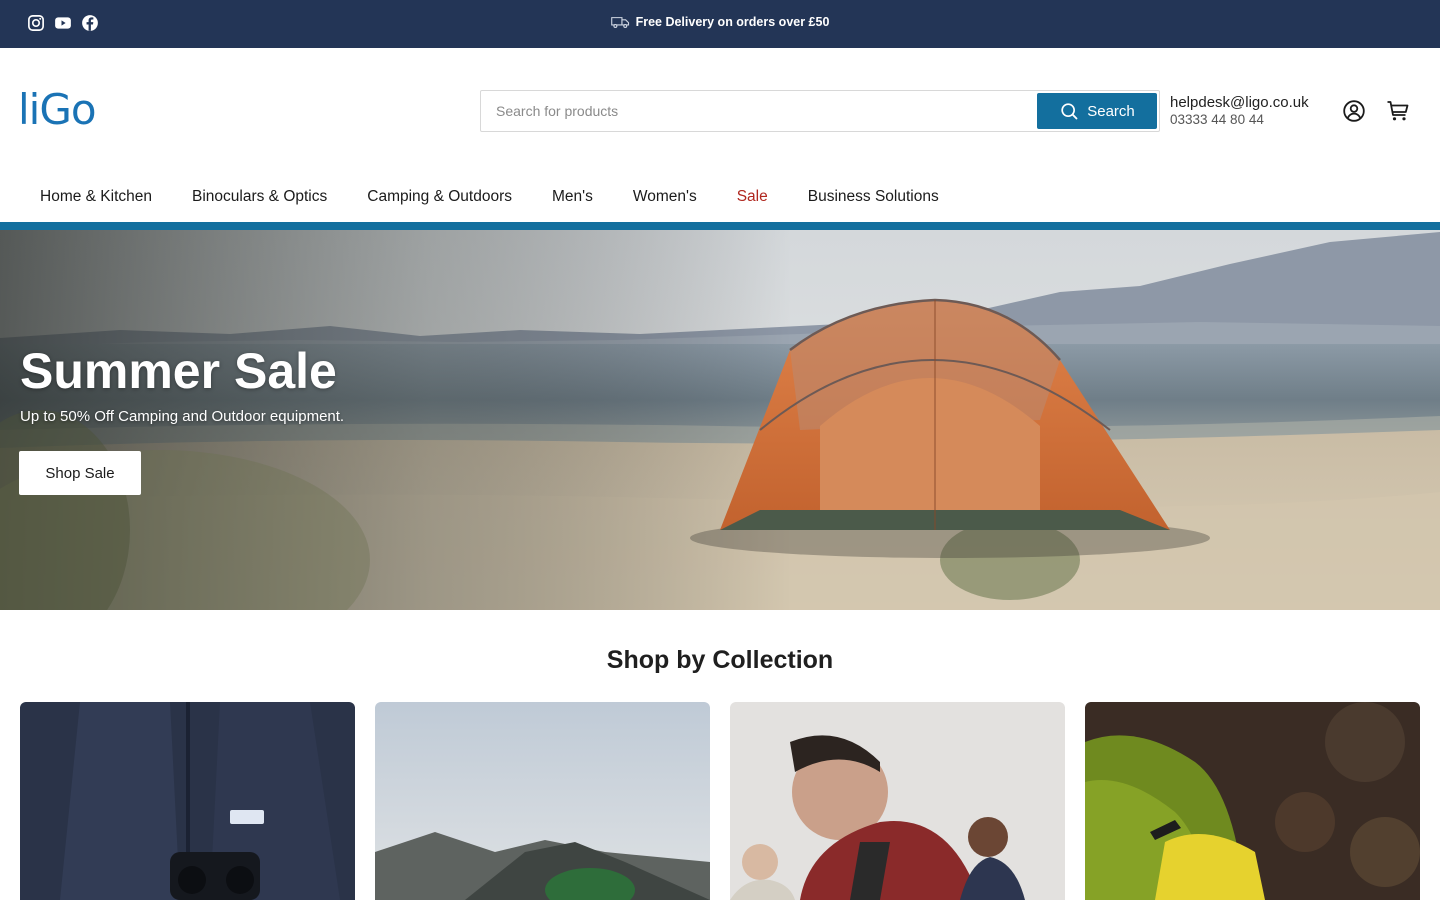  What do you see at coordinates (572, 198) in the screenshot?
I see `nav-item-mens: Men's` at bounding box center [572, 198].